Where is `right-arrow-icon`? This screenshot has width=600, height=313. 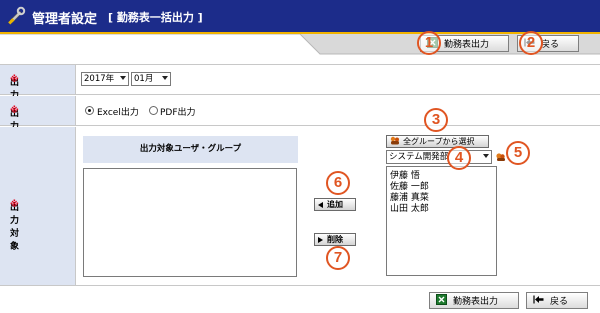
right-arrow-icon is located at coordinates (320, 239).